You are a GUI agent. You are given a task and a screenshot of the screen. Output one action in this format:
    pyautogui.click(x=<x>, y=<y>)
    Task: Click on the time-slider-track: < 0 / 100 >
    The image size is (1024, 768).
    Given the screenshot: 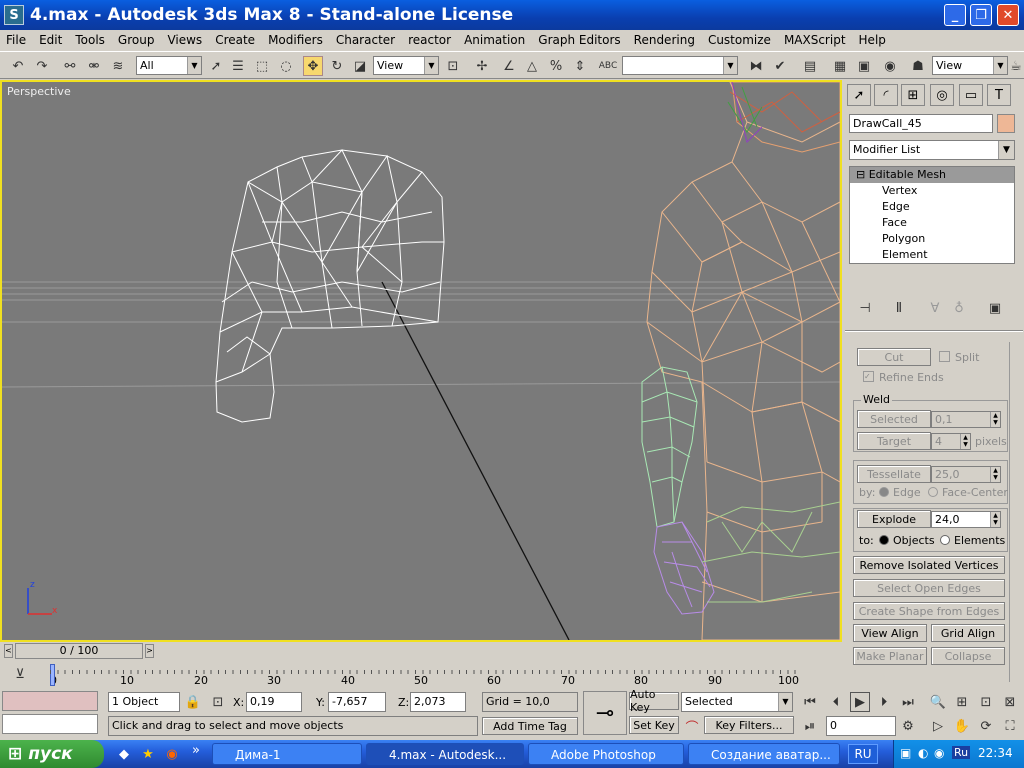 What is the action you would take?
    pyautogui.click(x=80, y=651)
    